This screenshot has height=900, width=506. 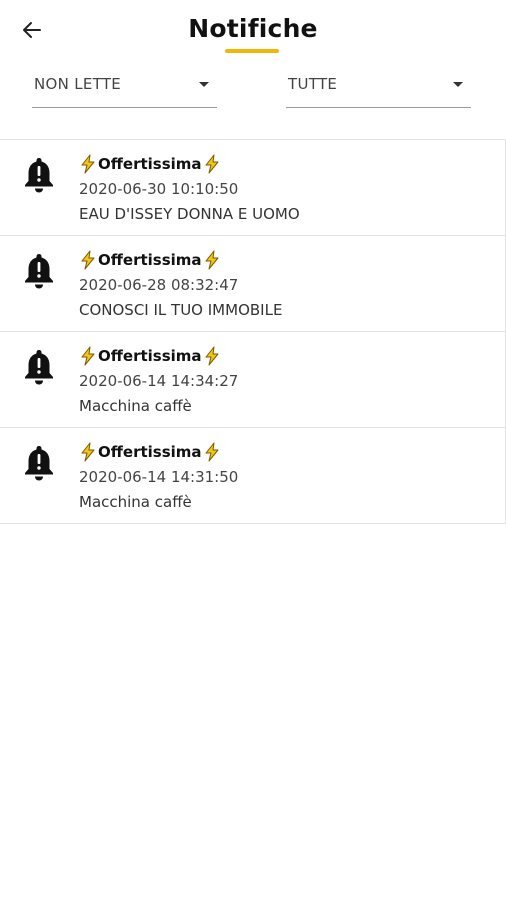 What do you see at coordinates (124, 87) in the screenshot?
I see `status-filter-select: NON LETTE` at bounding box center [124, 87].